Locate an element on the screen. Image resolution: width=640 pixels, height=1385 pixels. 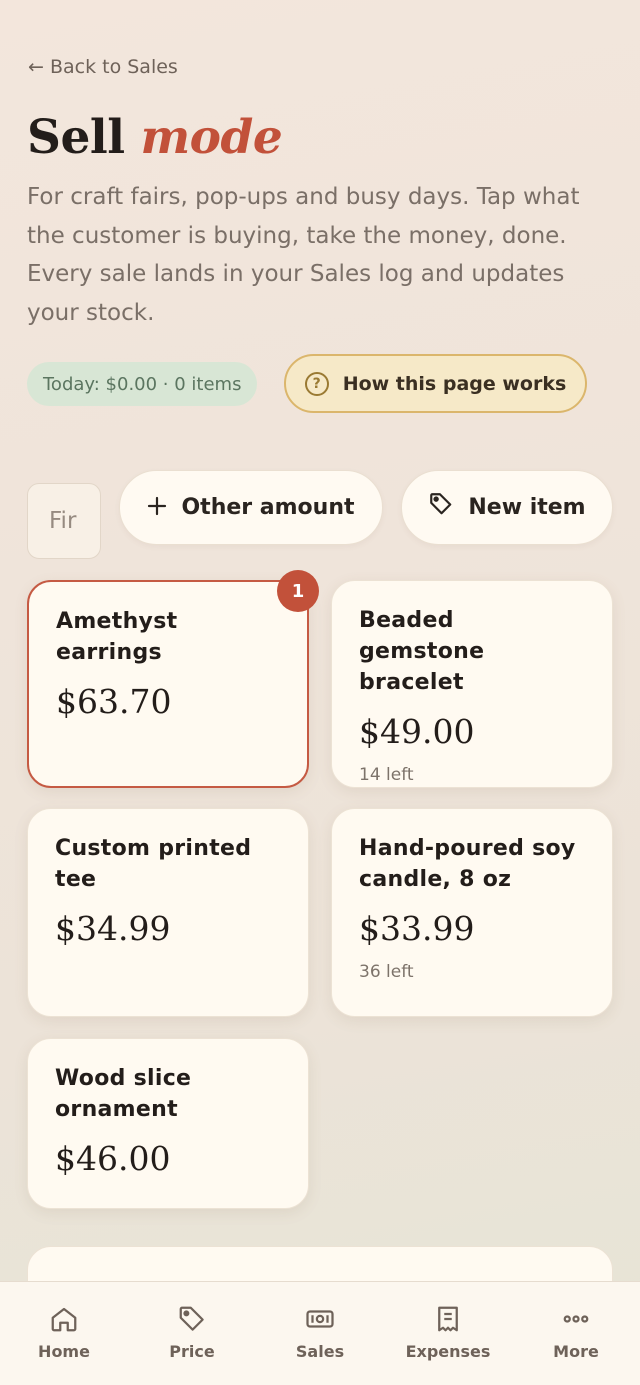
help-label: How this page works is located at coordinates (454, 383).